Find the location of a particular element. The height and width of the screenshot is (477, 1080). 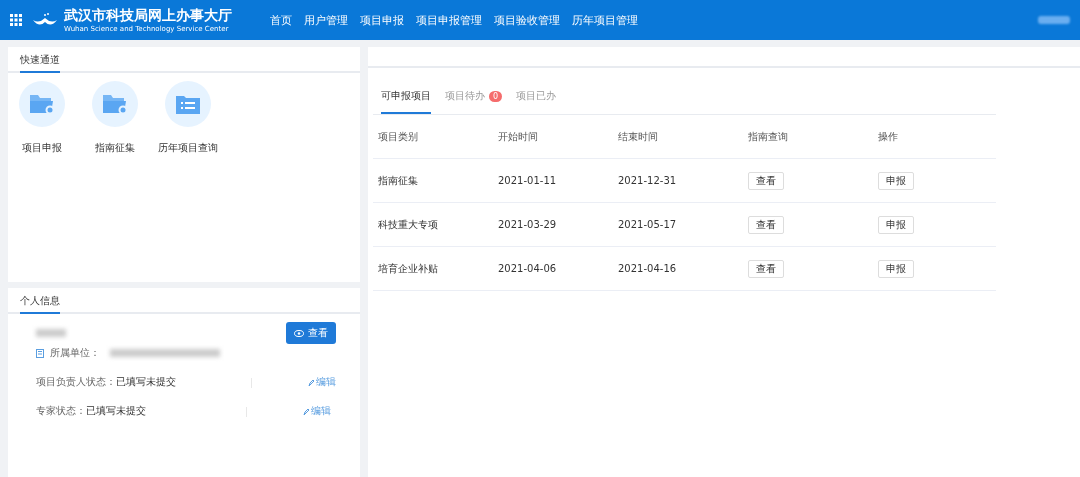

table-cell: 培育企业补贴 is located at coordinates (408, 268).